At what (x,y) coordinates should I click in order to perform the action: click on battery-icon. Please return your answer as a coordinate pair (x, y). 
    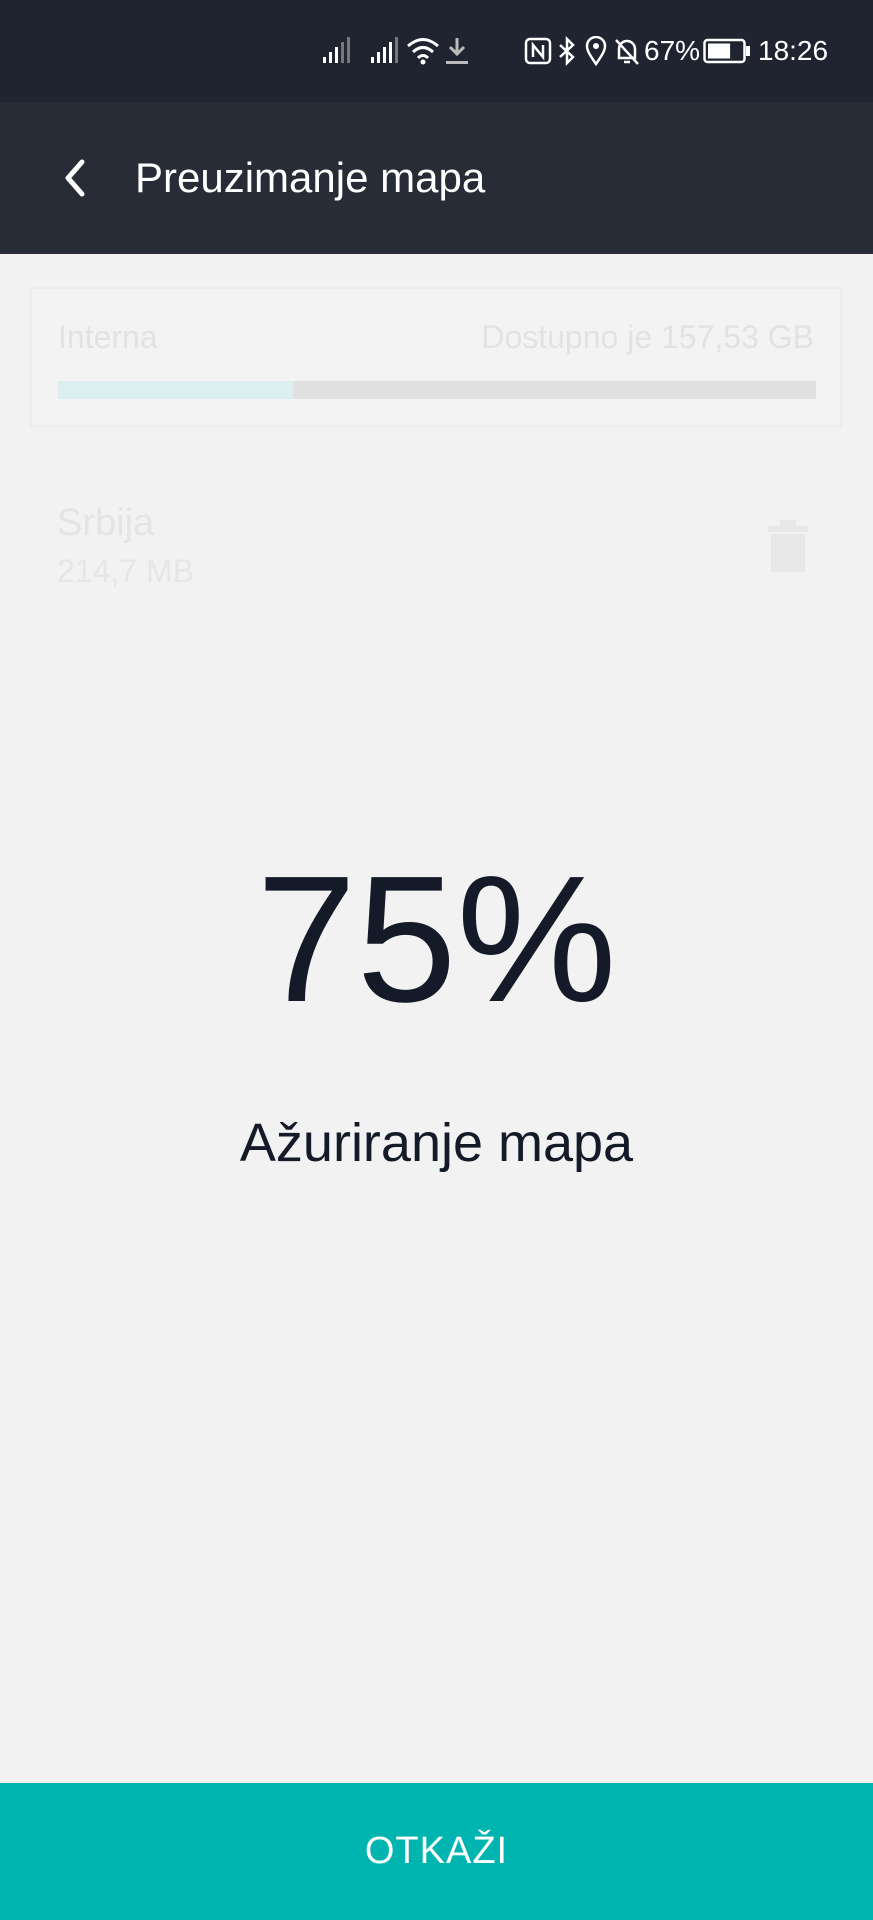
    Looking at the image, I should click on (727, 51).